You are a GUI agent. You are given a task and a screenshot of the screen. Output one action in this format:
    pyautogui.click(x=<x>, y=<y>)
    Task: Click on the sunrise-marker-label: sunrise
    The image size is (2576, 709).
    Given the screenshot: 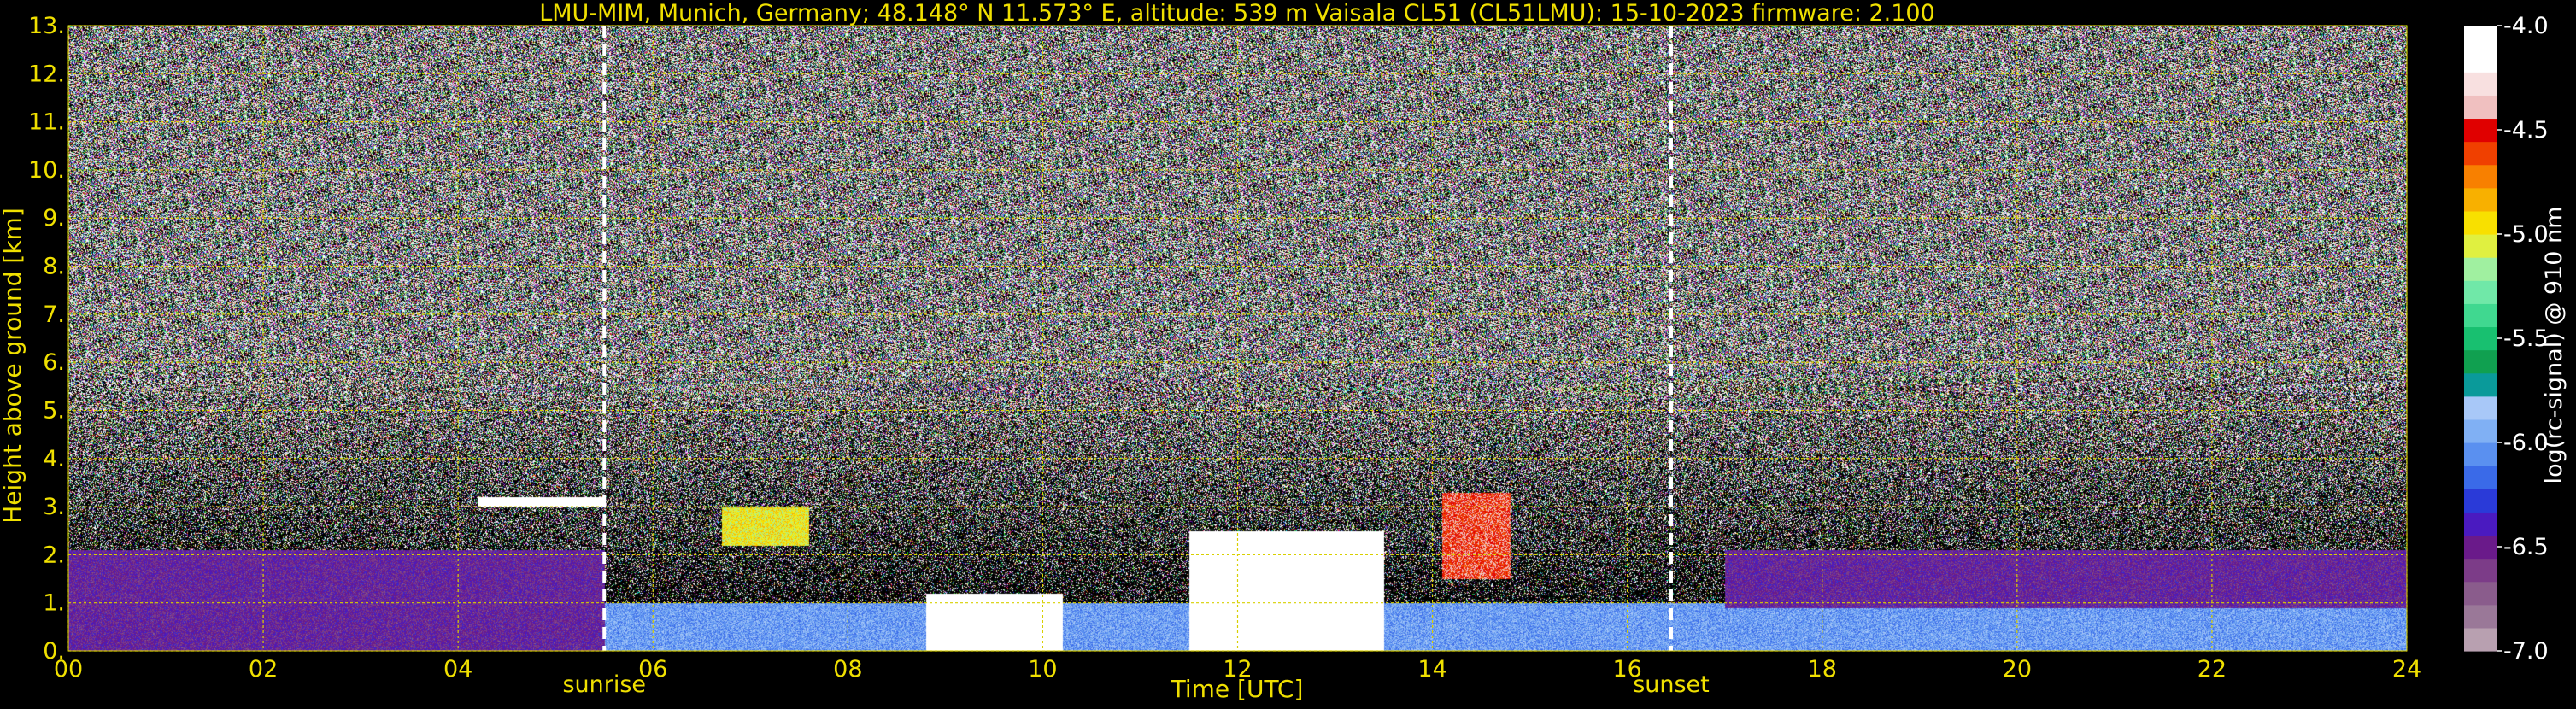 What is the action you would take?
    pyautogui.click(x=604, y=685)
    